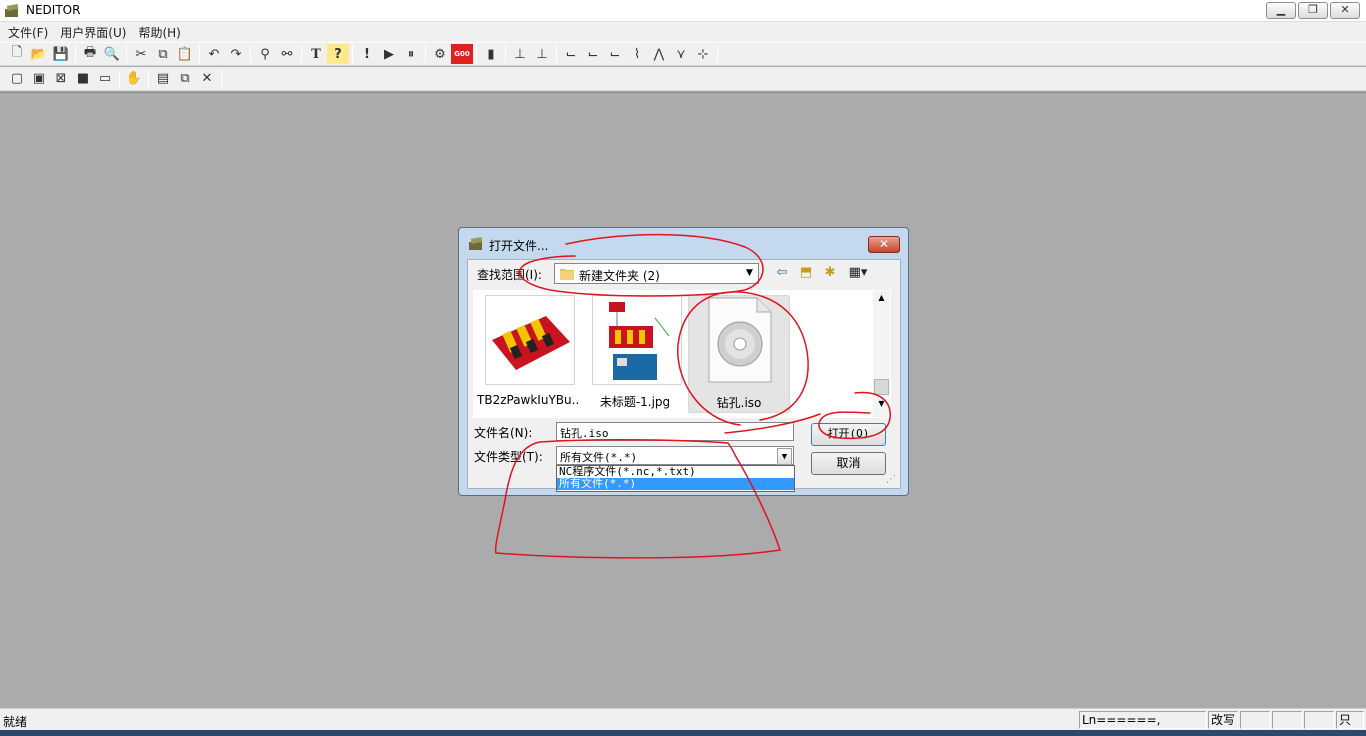 The height and width of the screenshot is (736, 1366). Describe the element at coordinates (28, 32) in the screenshot. I see `menu-file: 文件(F)` at that location.